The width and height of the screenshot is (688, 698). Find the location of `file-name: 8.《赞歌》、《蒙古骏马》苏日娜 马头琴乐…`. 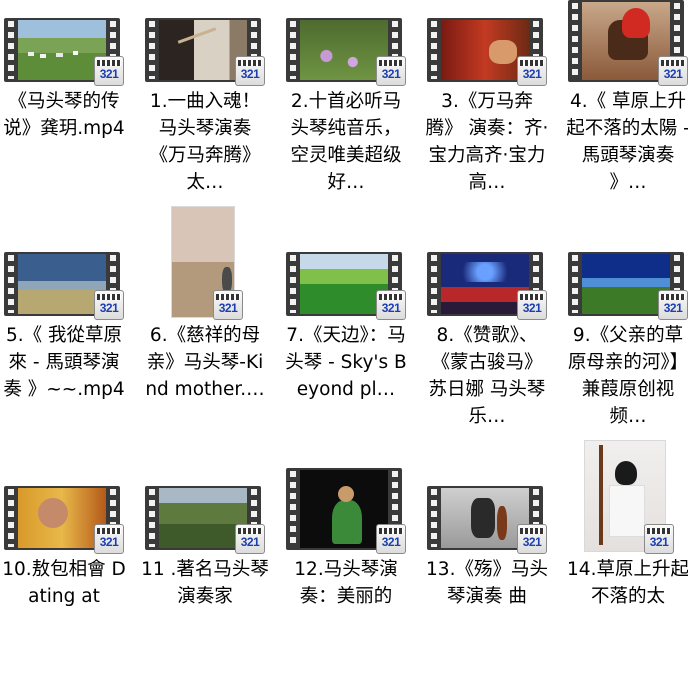

file-name: 8.《赞歌》、《蒙古骏马》苏日娜 马头琴乐… is located at coordinates (487, 376).